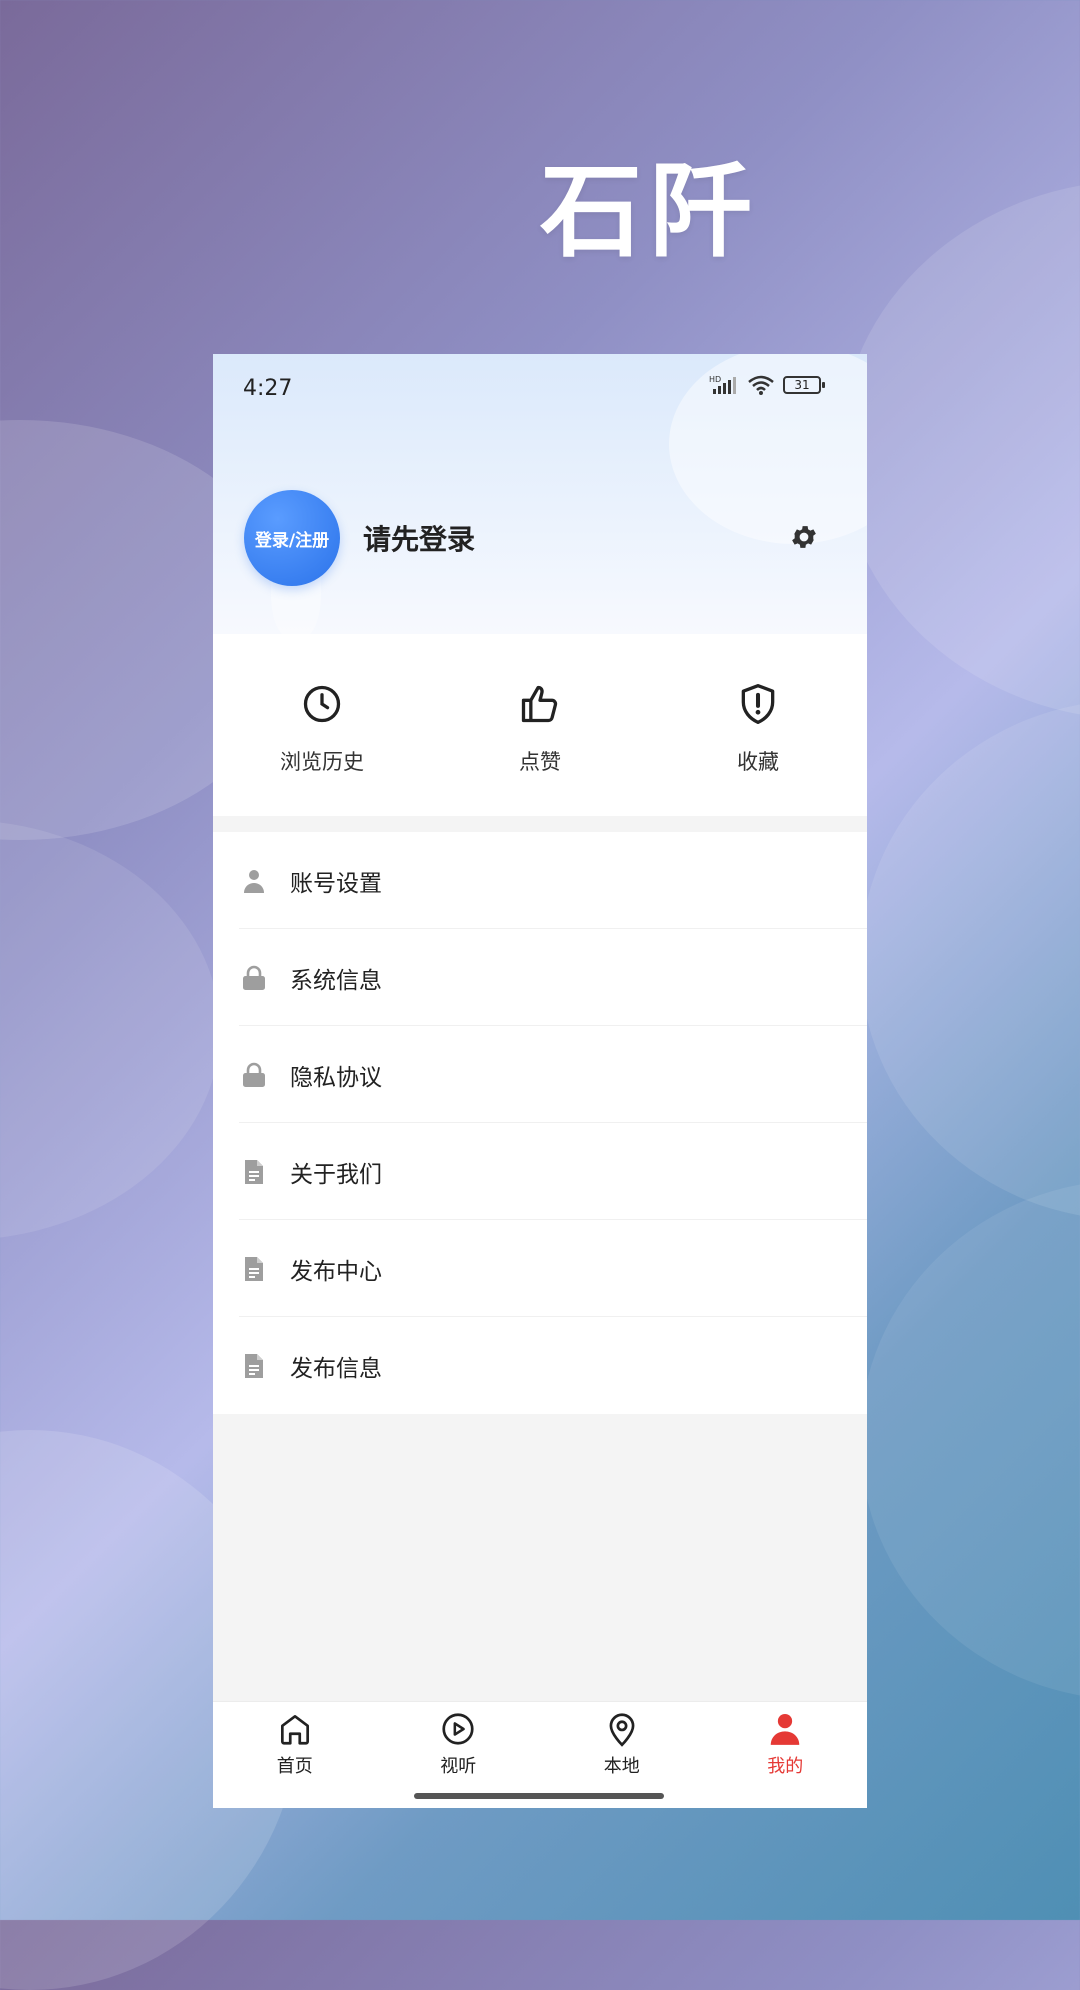  What do you see at coordinates (294, 1729) in the screenshot?
I see `home-icon` at bounding box center [294, 1729].